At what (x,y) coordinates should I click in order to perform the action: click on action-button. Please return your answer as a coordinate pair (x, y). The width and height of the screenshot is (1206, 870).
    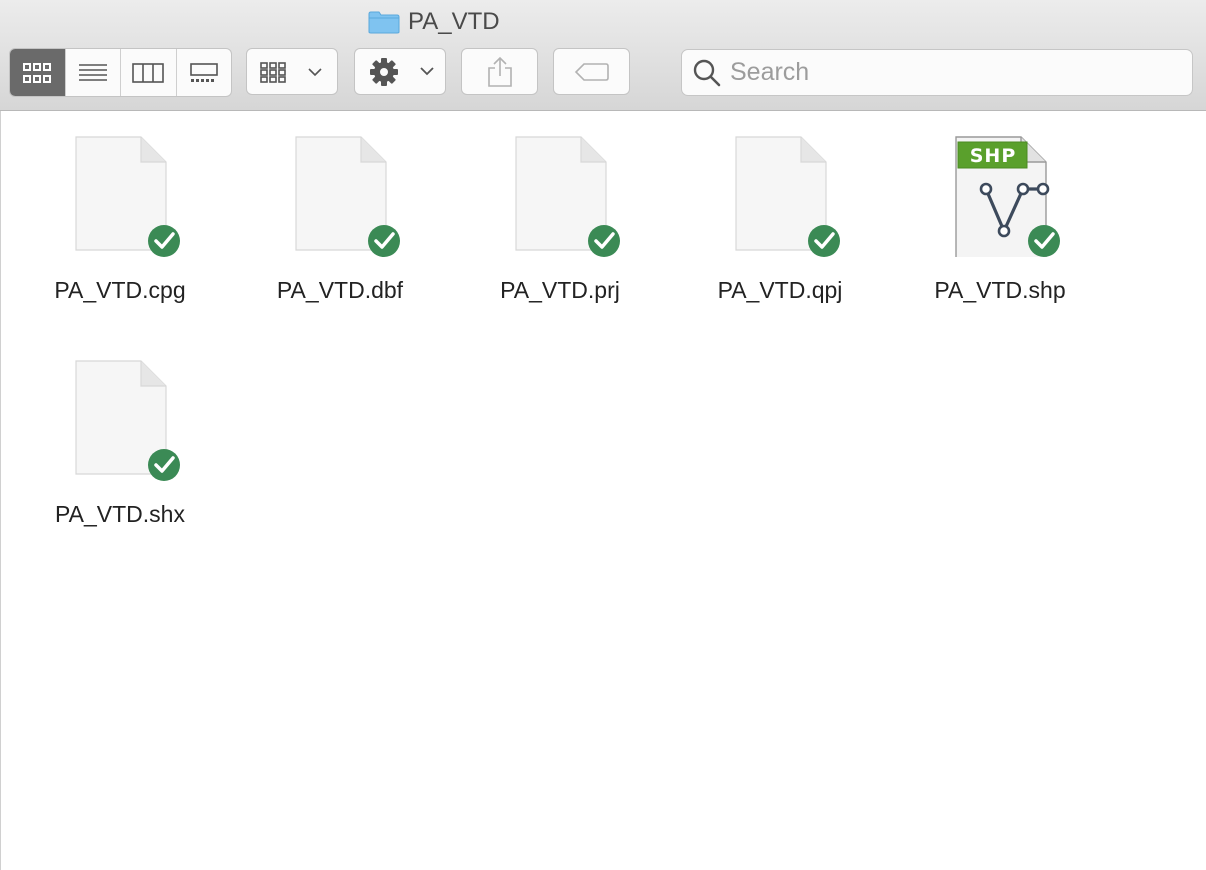
    Looking at the image, I should click on (400, 71).